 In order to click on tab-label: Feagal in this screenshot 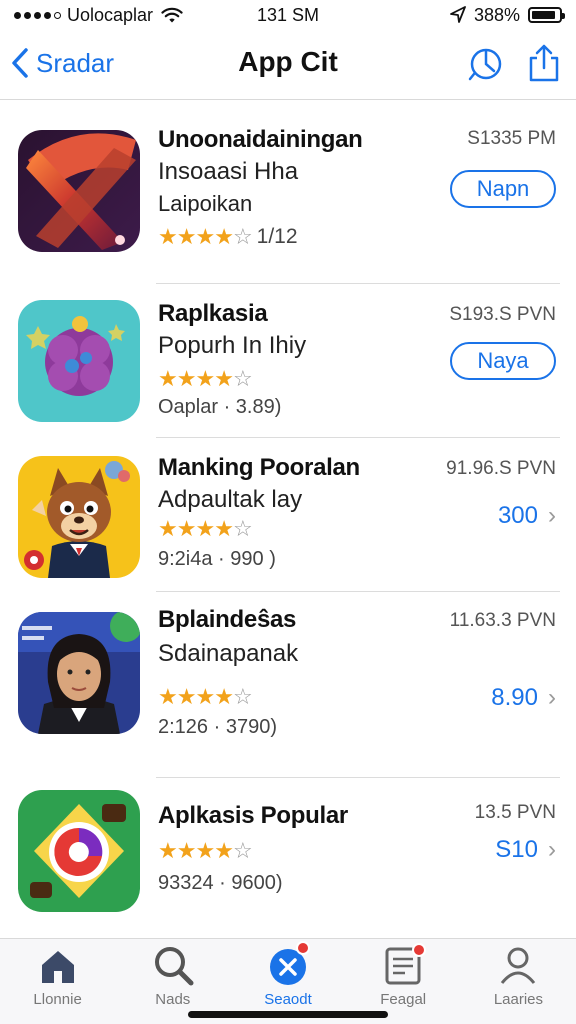, I will do `click(403, 999)`.